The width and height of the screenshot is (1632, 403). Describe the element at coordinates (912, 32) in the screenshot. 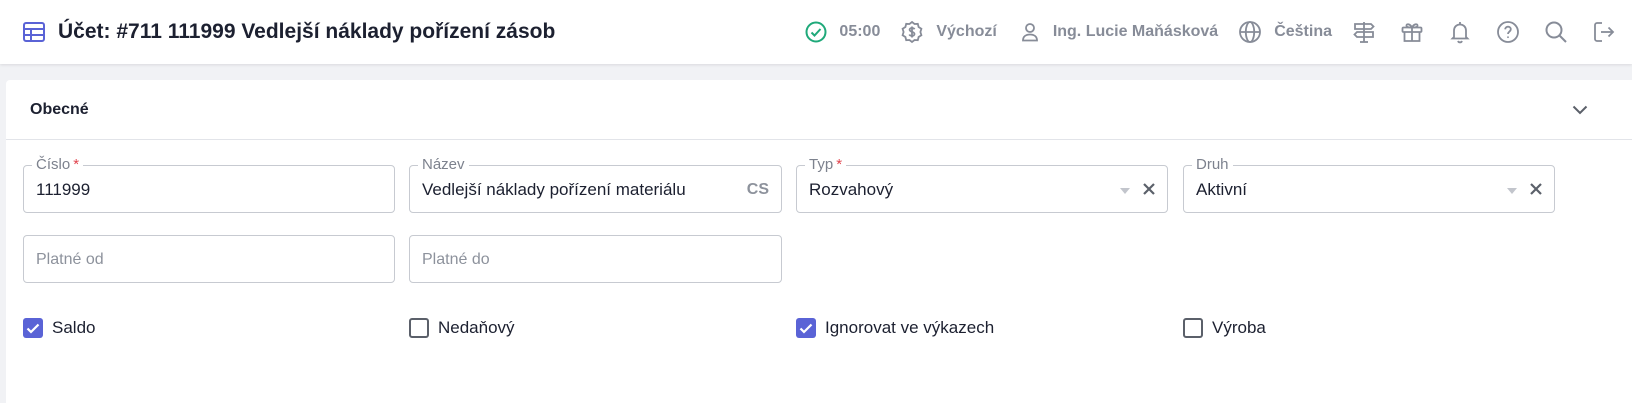

I see `dollar-circle-icon` at that location.